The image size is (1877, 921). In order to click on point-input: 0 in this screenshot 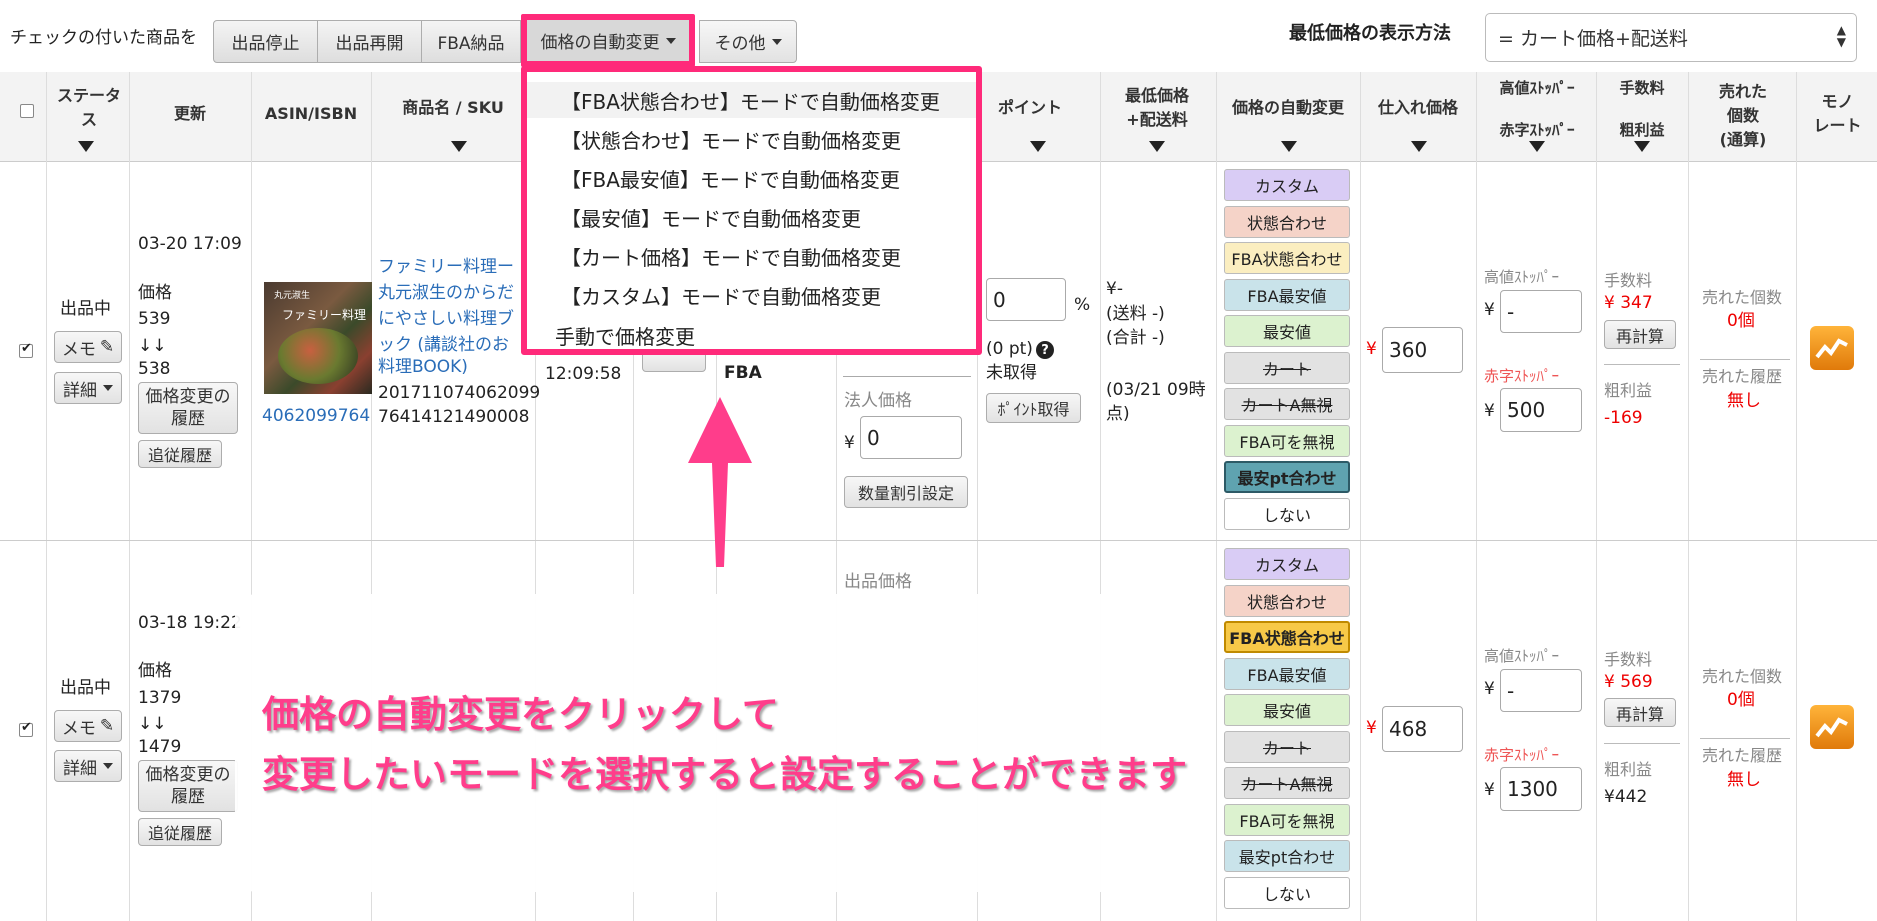, I will do `click(1026, 299)`.